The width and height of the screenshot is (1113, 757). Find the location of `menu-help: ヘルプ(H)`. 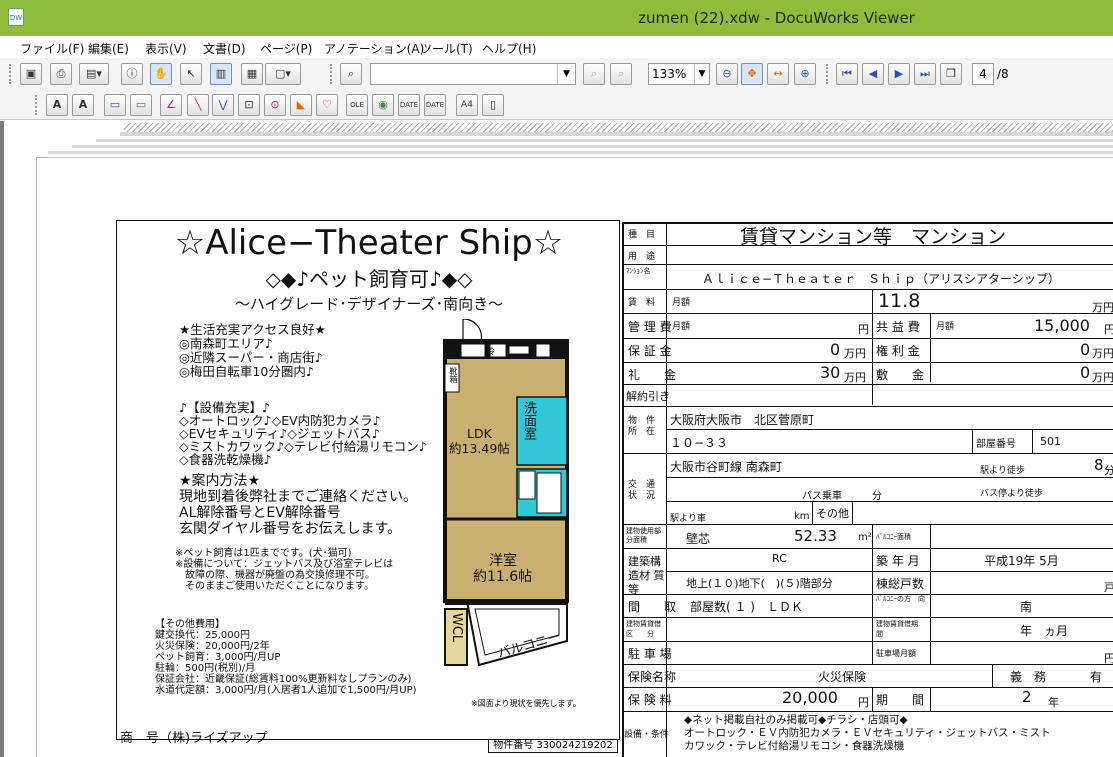

menu-help: ヘルプ(H) is located at coordinates (509, 48).